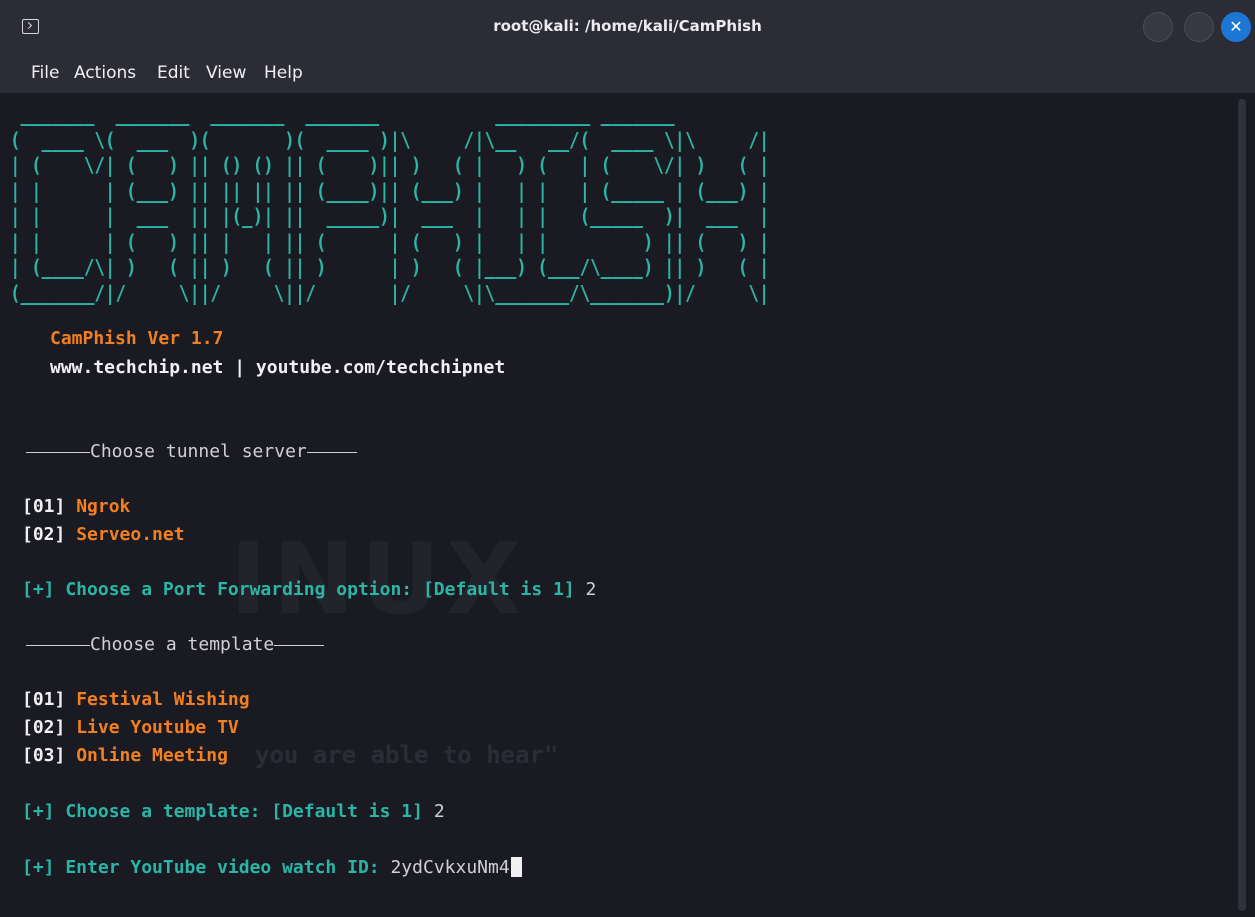 This screenshot has width=1255, height=917. Describe the element at coordinates (516, 867) in the screenshot. I see `text-cursor` at that location.